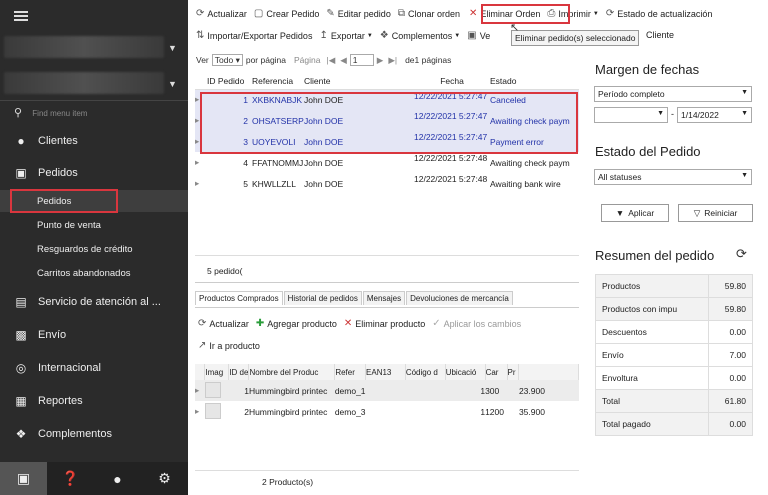  Describe the element at coordinates (94, 225) in the screenshot. I see `sidebar-subitem-punto-de-venta: Punto de venta` at that location.